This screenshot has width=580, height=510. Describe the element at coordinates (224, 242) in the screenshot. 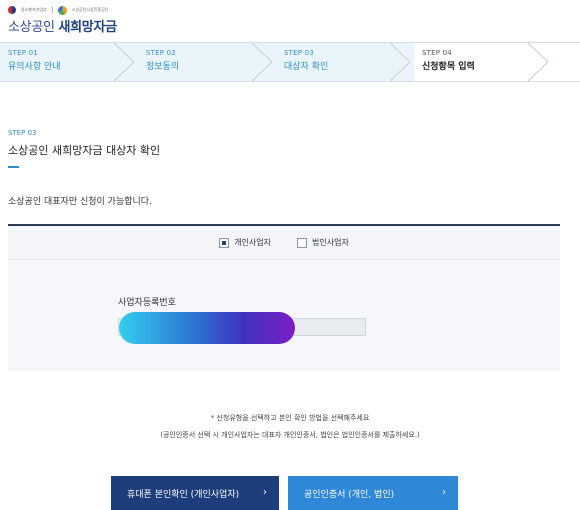

I see `checkbox-individual` at that location.